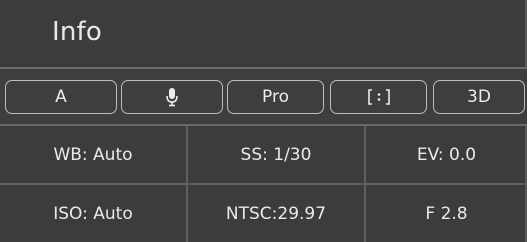 The width and height of the screenshot is (529, 242). I want to click on face-frame-button, so click(378, 97).